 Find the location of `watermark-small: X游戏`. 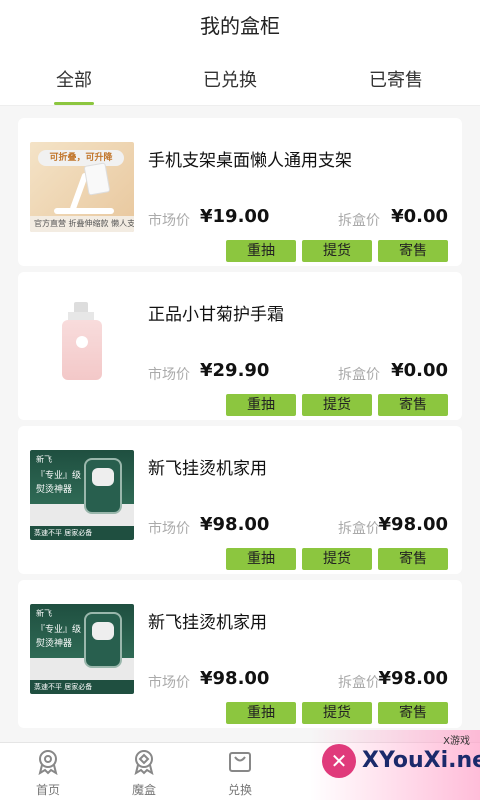

watermark-small: X游戏 is located at coordinates (456, 741).